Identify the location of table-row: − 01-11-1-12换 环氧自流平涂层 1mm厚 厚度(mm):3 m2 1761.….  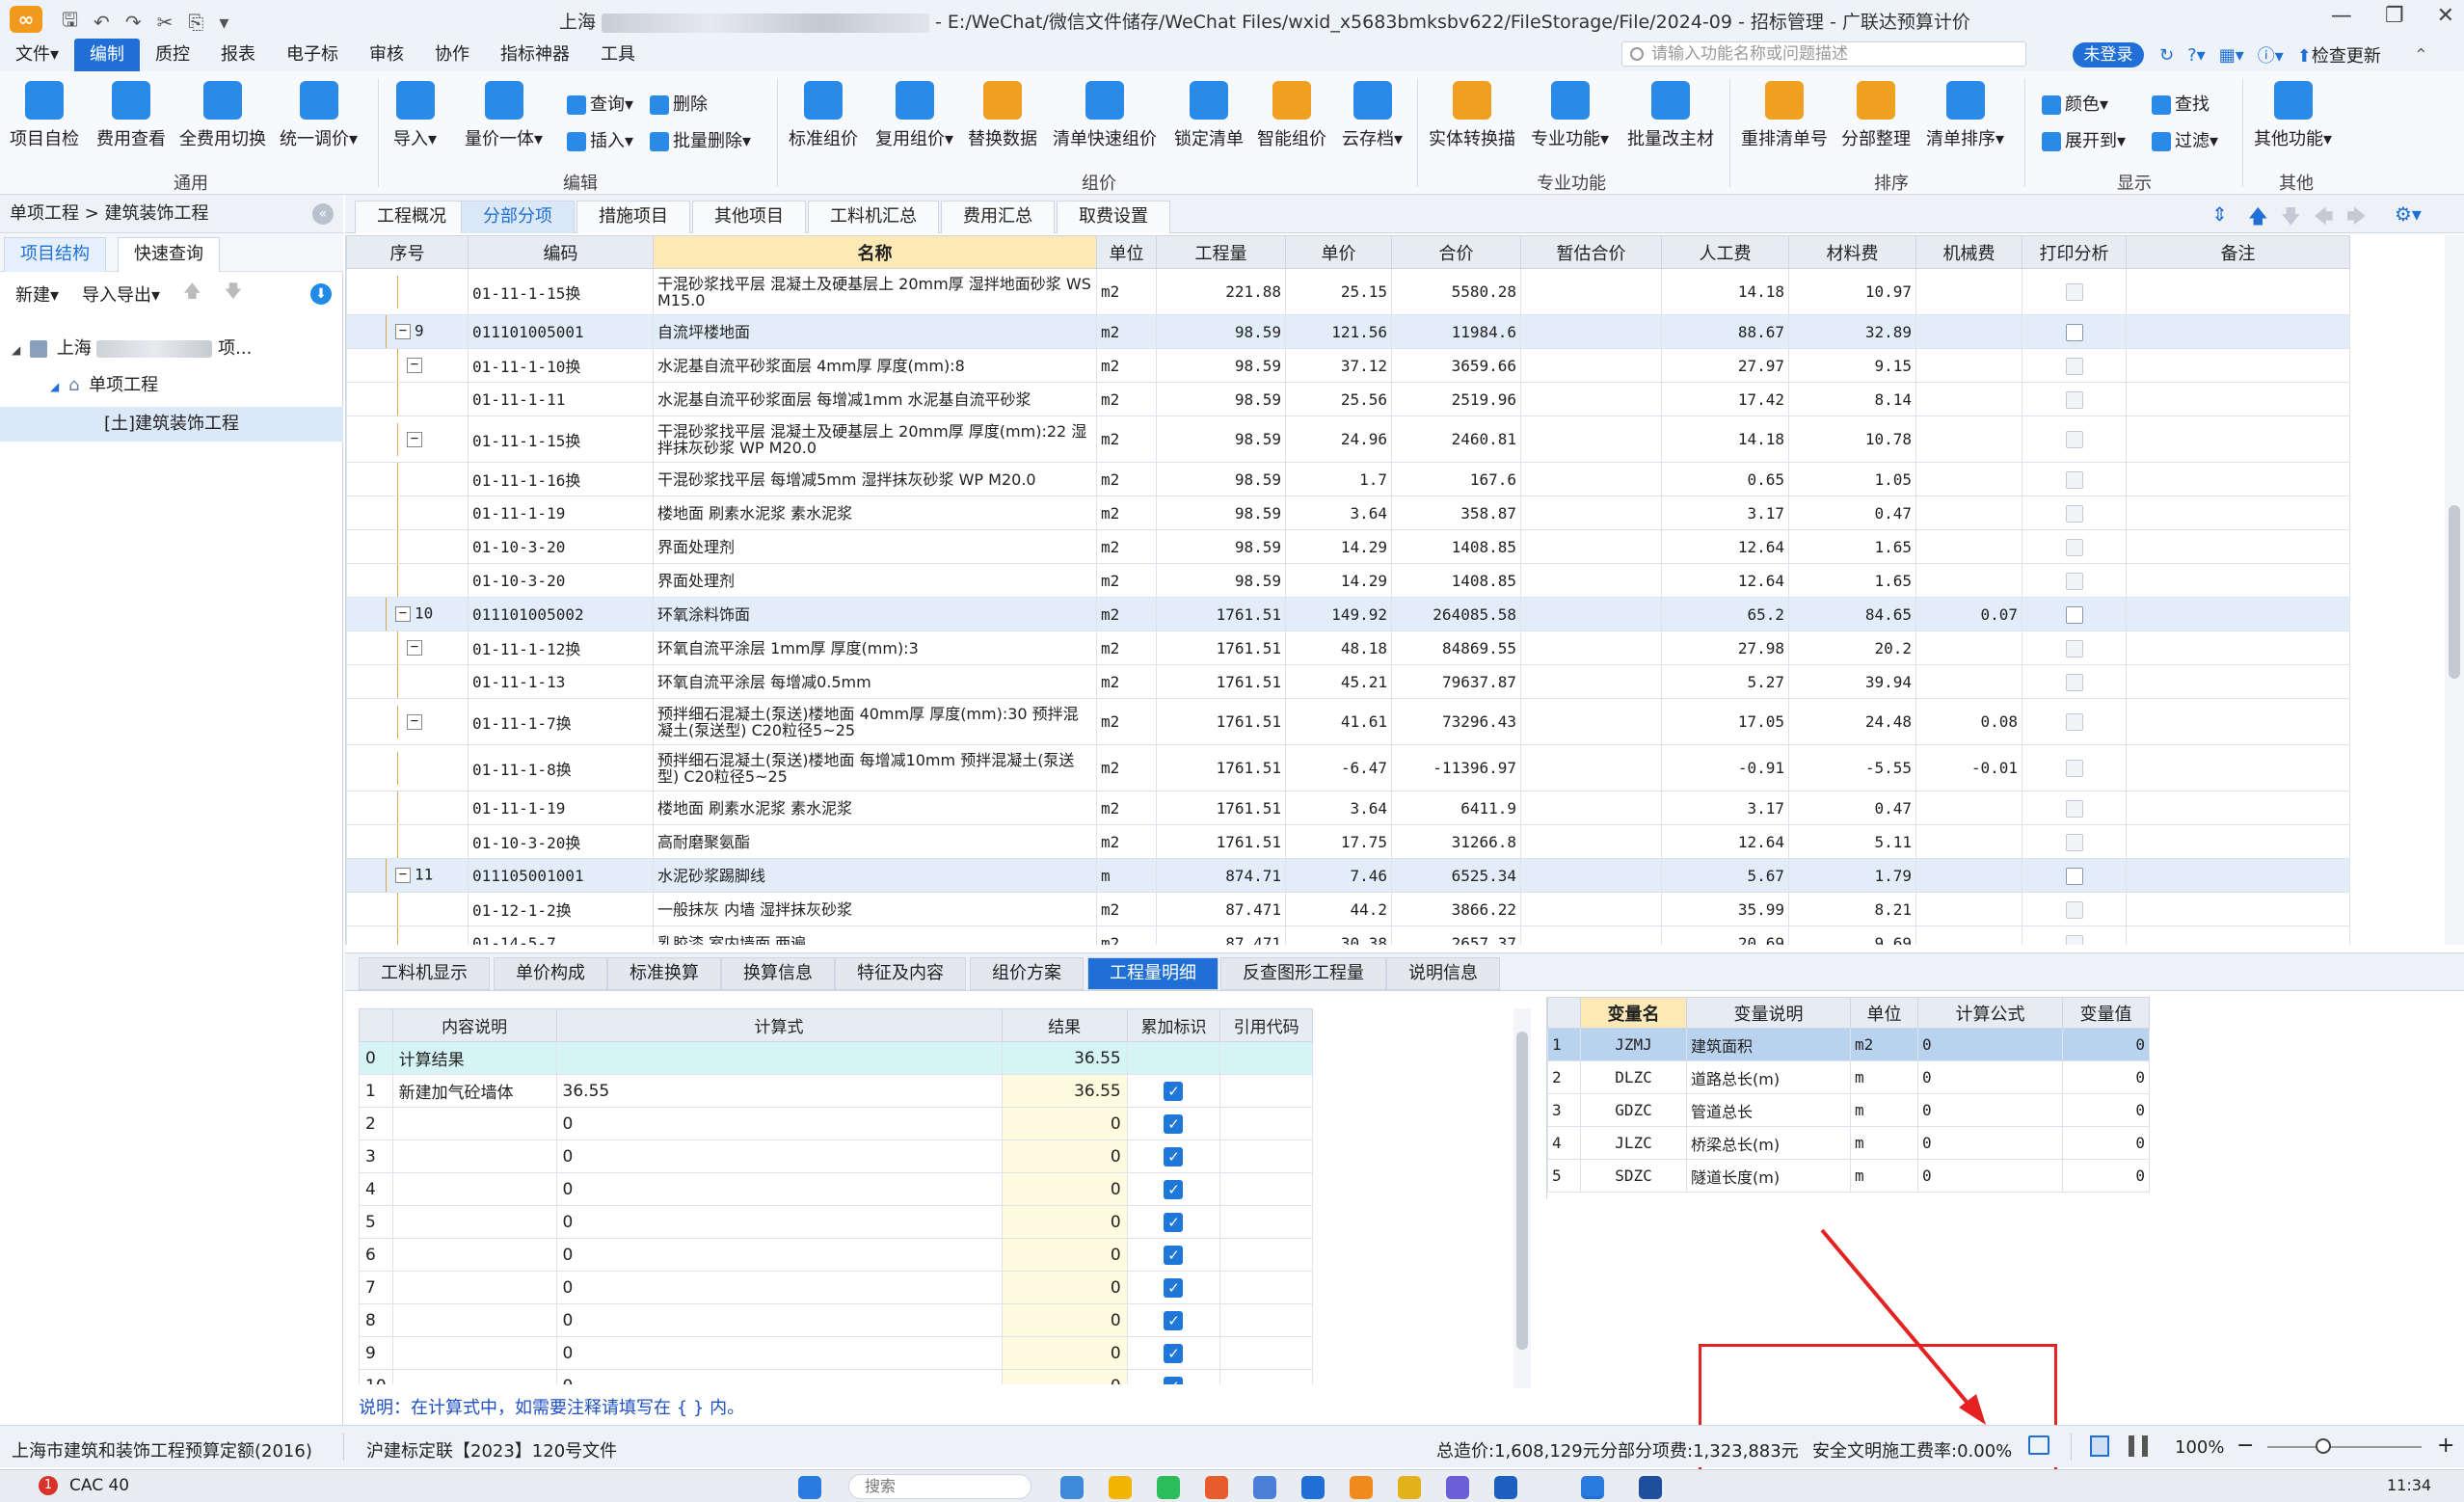
(1348, 647).